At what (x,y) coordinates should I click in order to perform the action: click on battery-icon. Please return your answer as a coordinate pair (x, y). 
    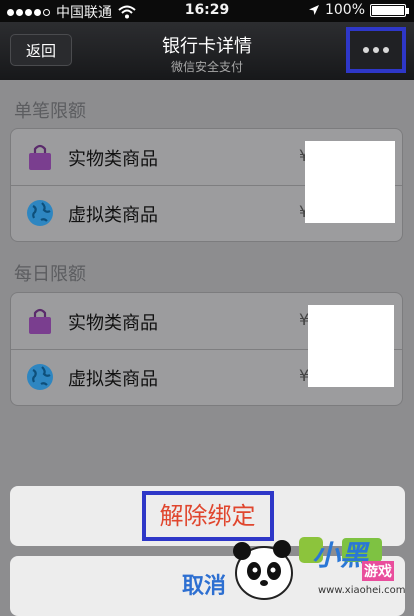
    Looking at the image, I should click on (389, 10).